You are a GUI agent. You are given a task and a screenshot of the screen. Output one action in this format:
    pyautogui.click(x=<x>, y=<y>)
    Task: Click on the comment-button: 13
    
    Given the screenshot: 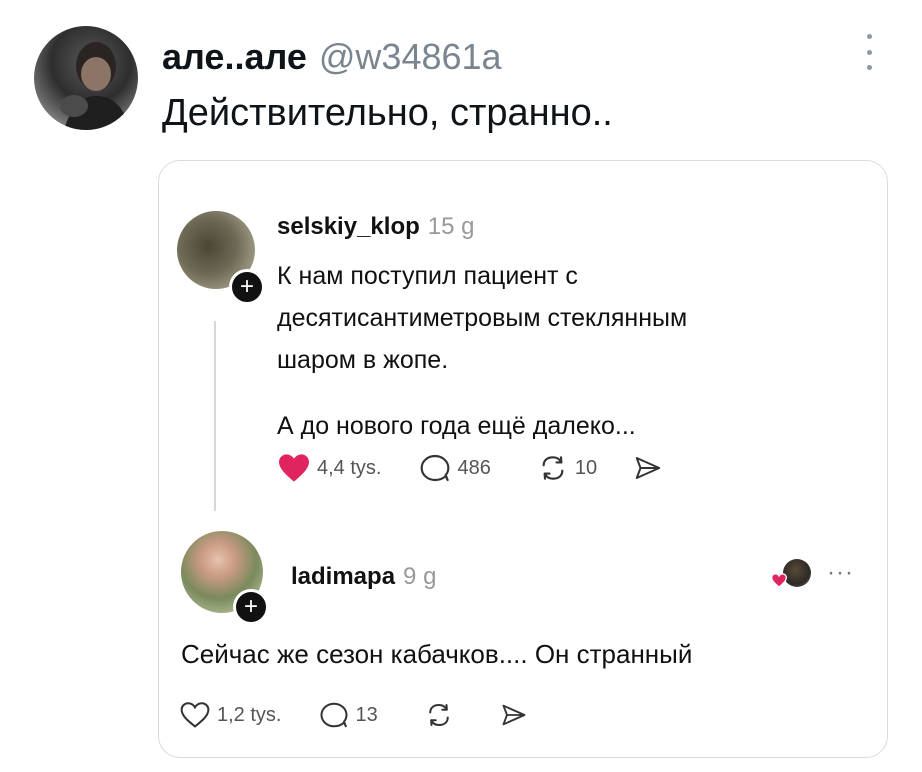 What is the action you would take?
    pyautogui.click(x=348, y=715)
    